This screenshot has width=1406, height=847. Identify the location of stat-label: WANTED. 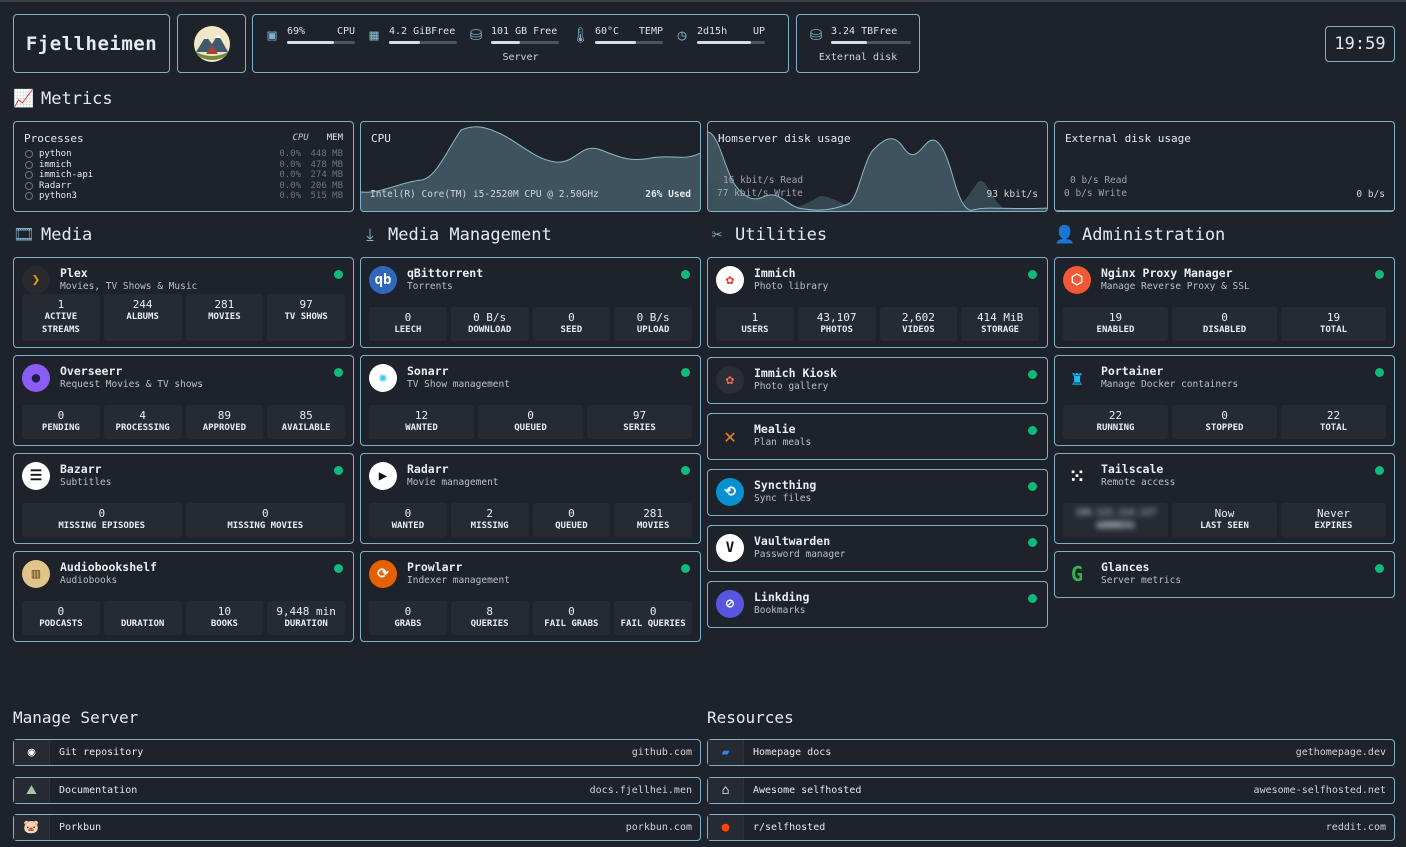
(421, 428).